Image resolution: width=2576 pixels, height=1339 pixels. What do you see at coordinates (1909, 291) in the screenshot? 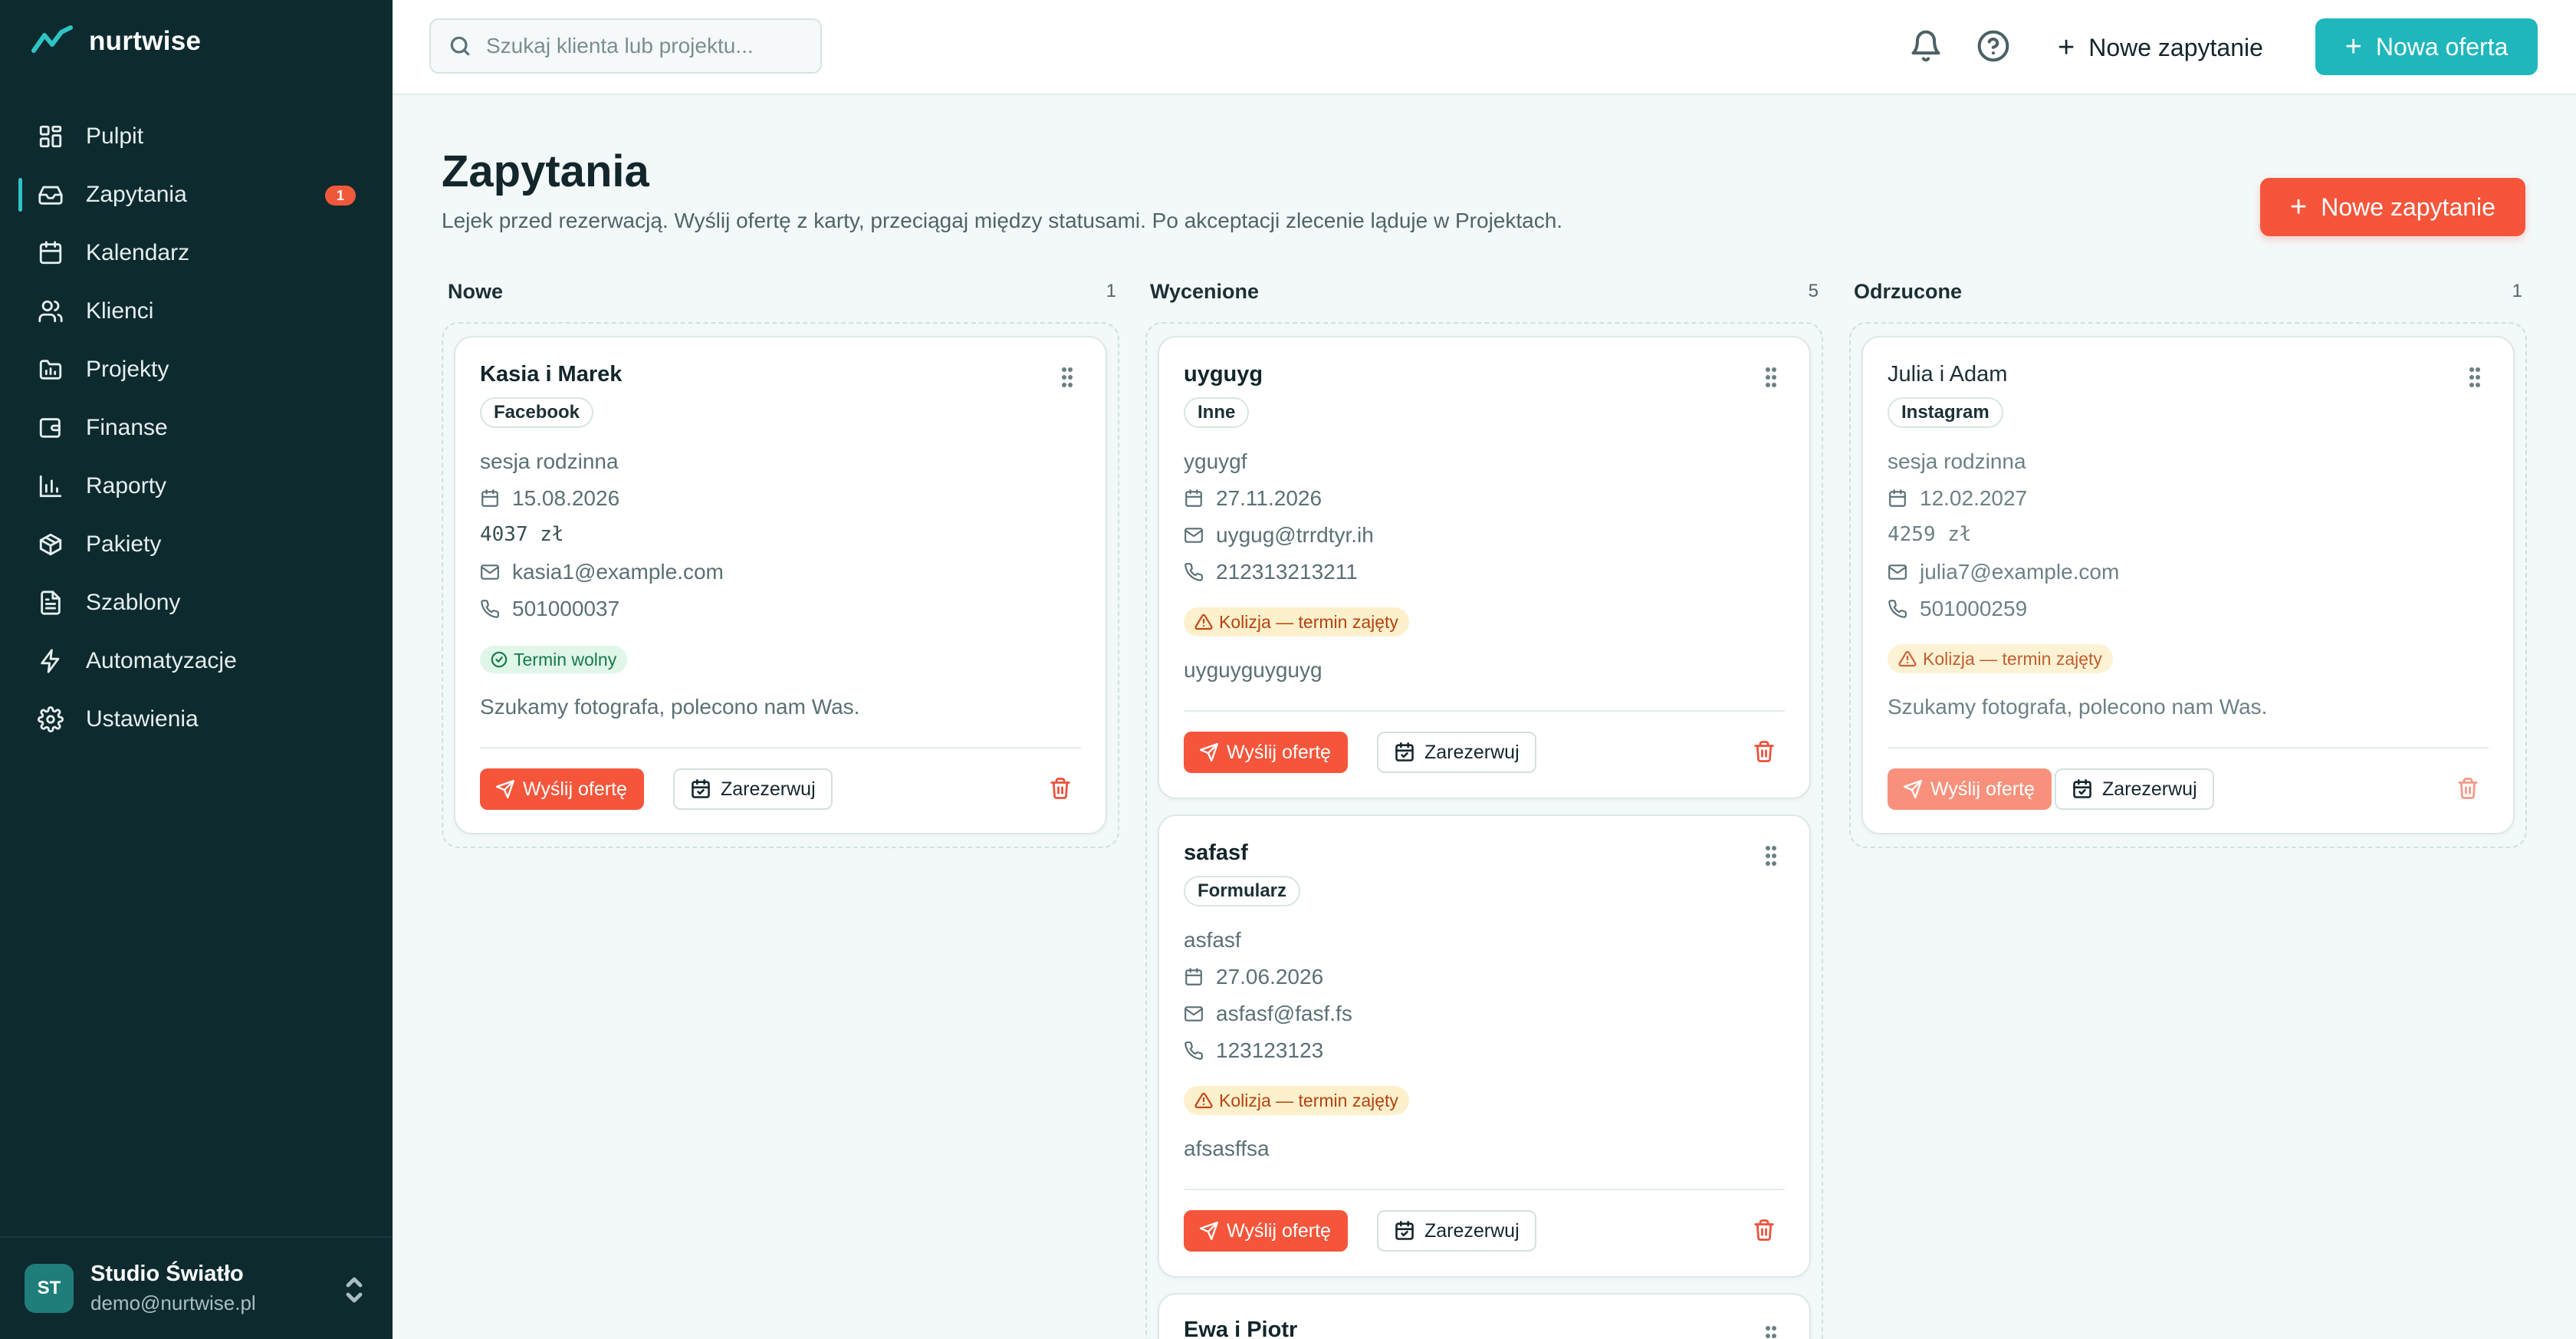
I see `column-title: Odrzucone` at bounding box center [1909, 291].